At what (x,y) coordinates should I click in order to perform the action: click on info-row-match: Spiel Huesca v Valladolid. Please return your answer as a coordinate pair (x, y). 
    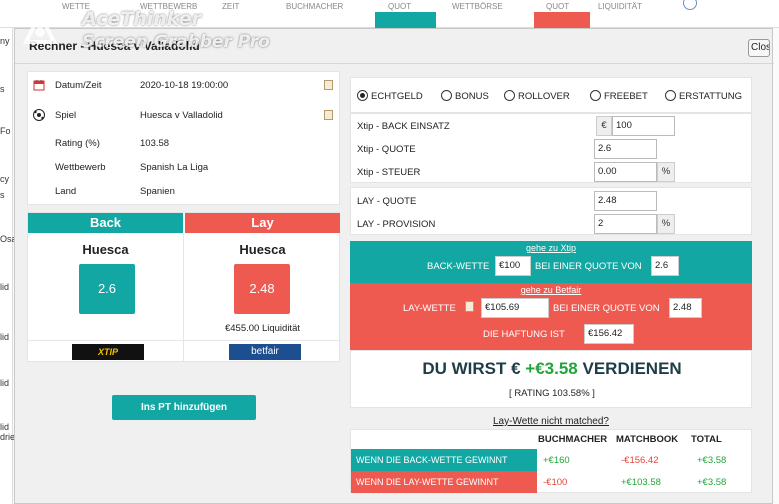
    Looking at the image, I should click on (184, 116).